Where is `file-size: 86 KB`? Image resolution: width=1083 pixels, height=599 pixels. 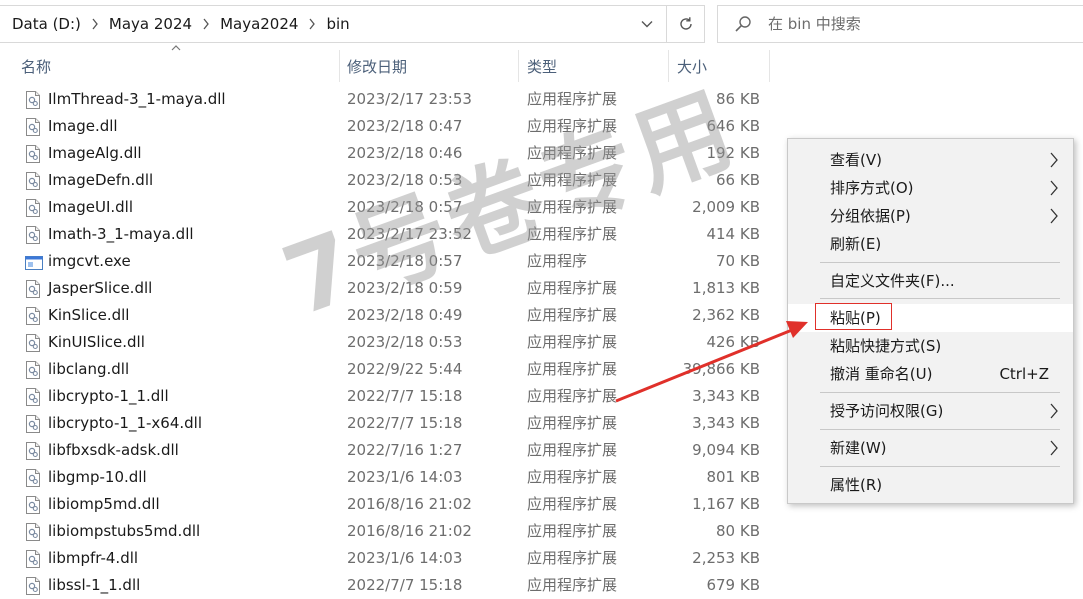 file-size: 86 KB is located at coordinates (738, 99).